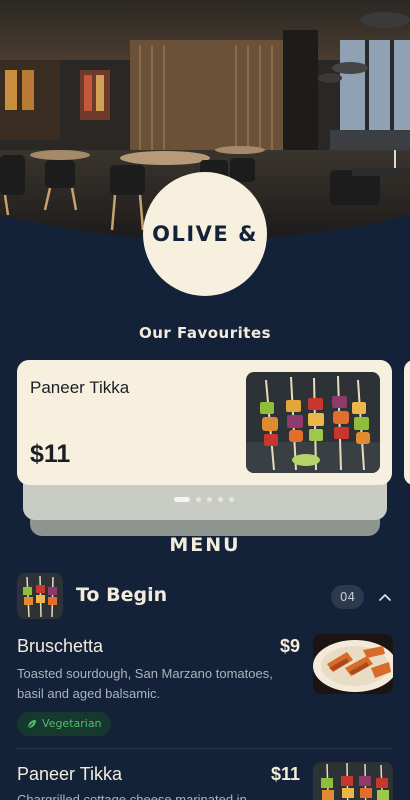 The height and width of the screenshot is (800, 410). What do you see at coordinates (182, 499) in the screenshot?
I see `pagination-dot-active` at bounding box center [182, 499].